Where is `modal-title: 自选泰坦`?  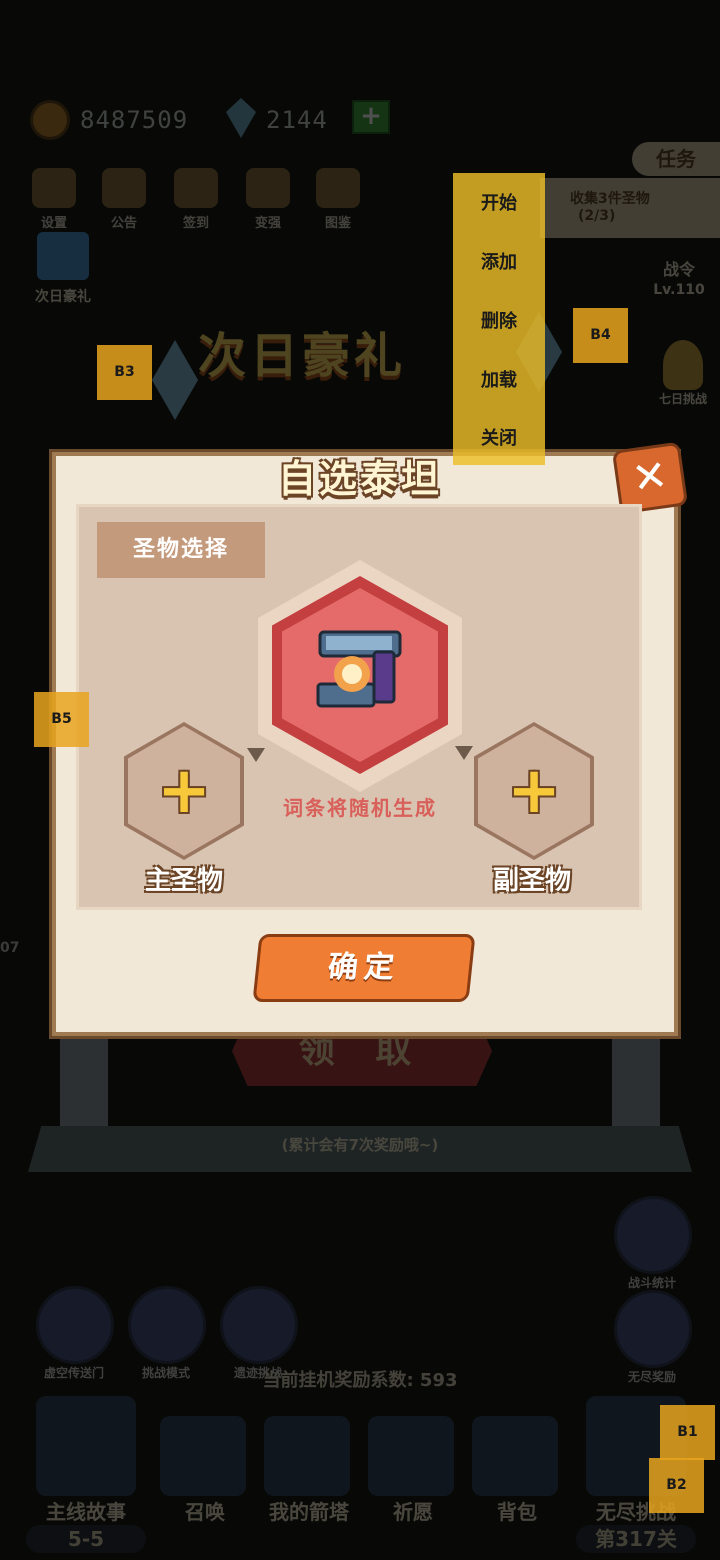
modal-title: 自选泰坦 is located at coordinates (359, 479).